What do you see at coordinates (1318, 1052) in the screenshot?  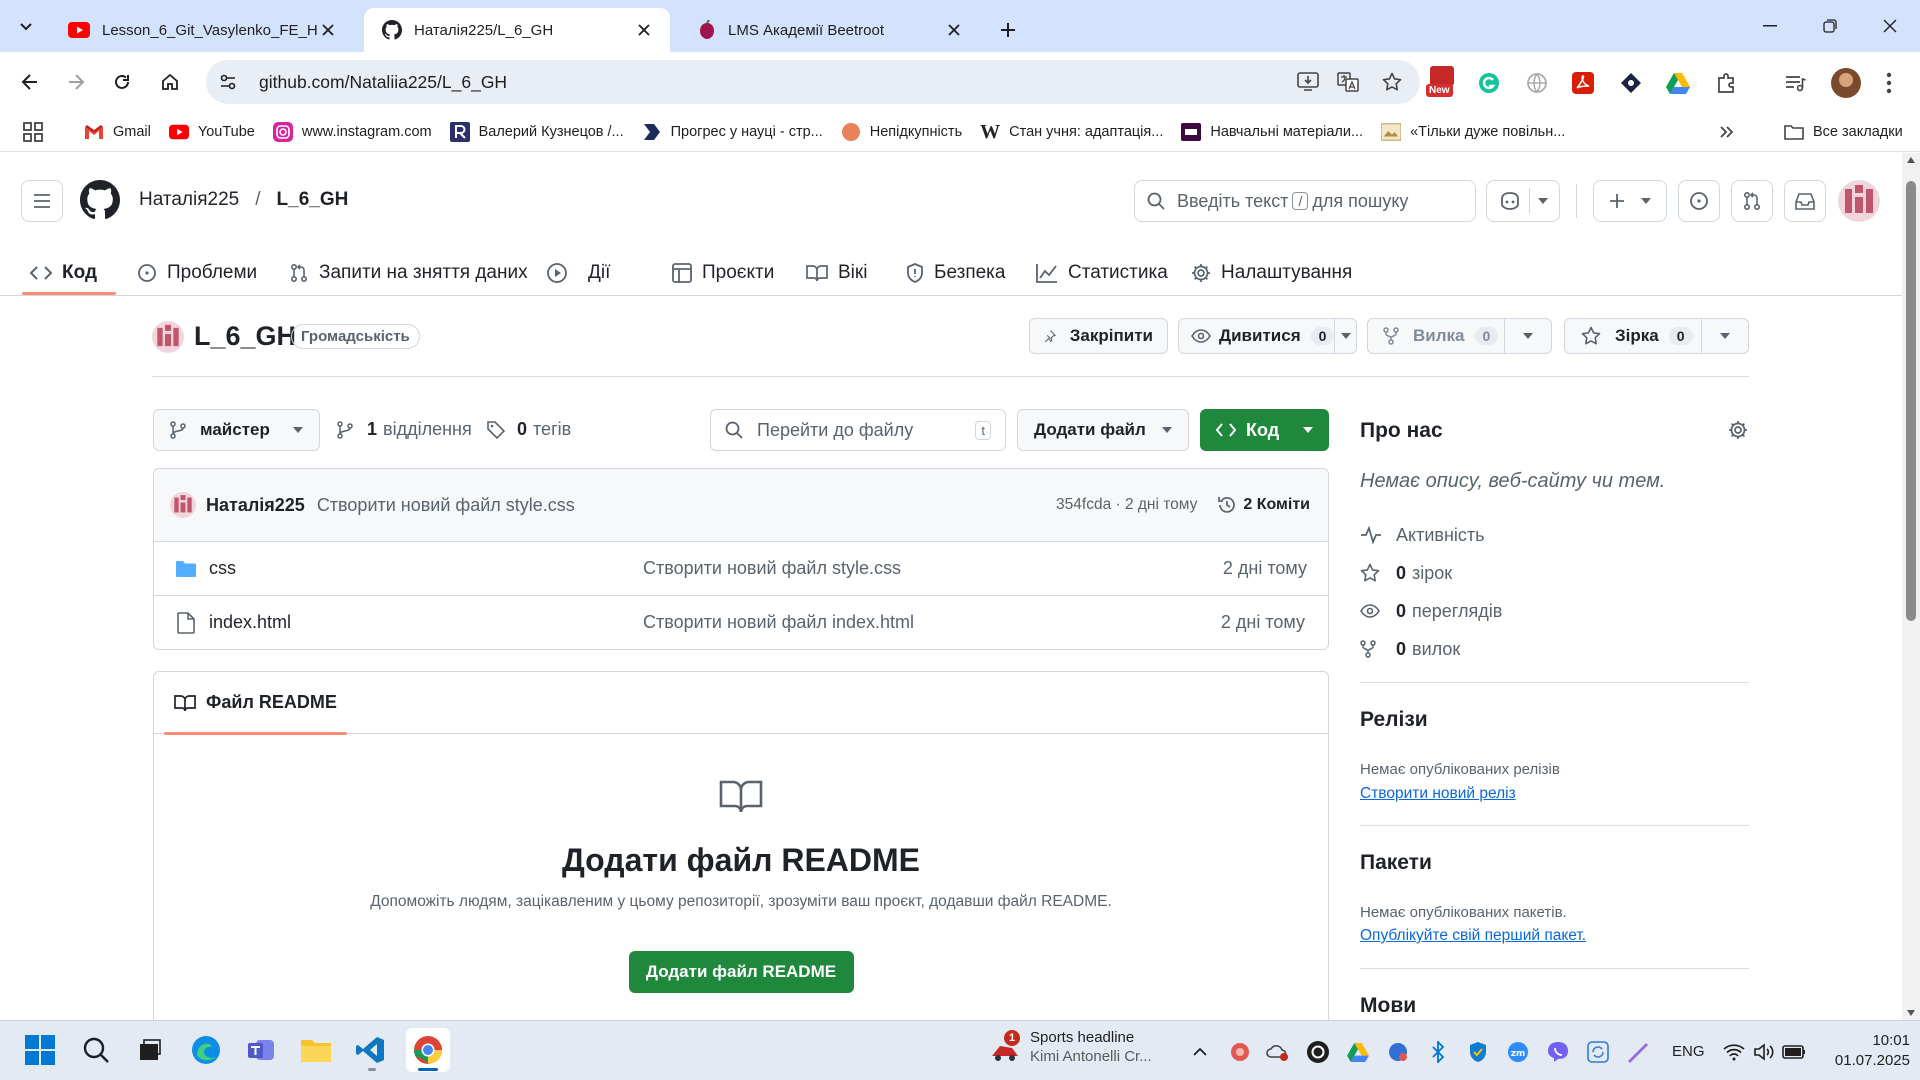 I see `tray-github-icon` at bounding box center [1318, 1052].